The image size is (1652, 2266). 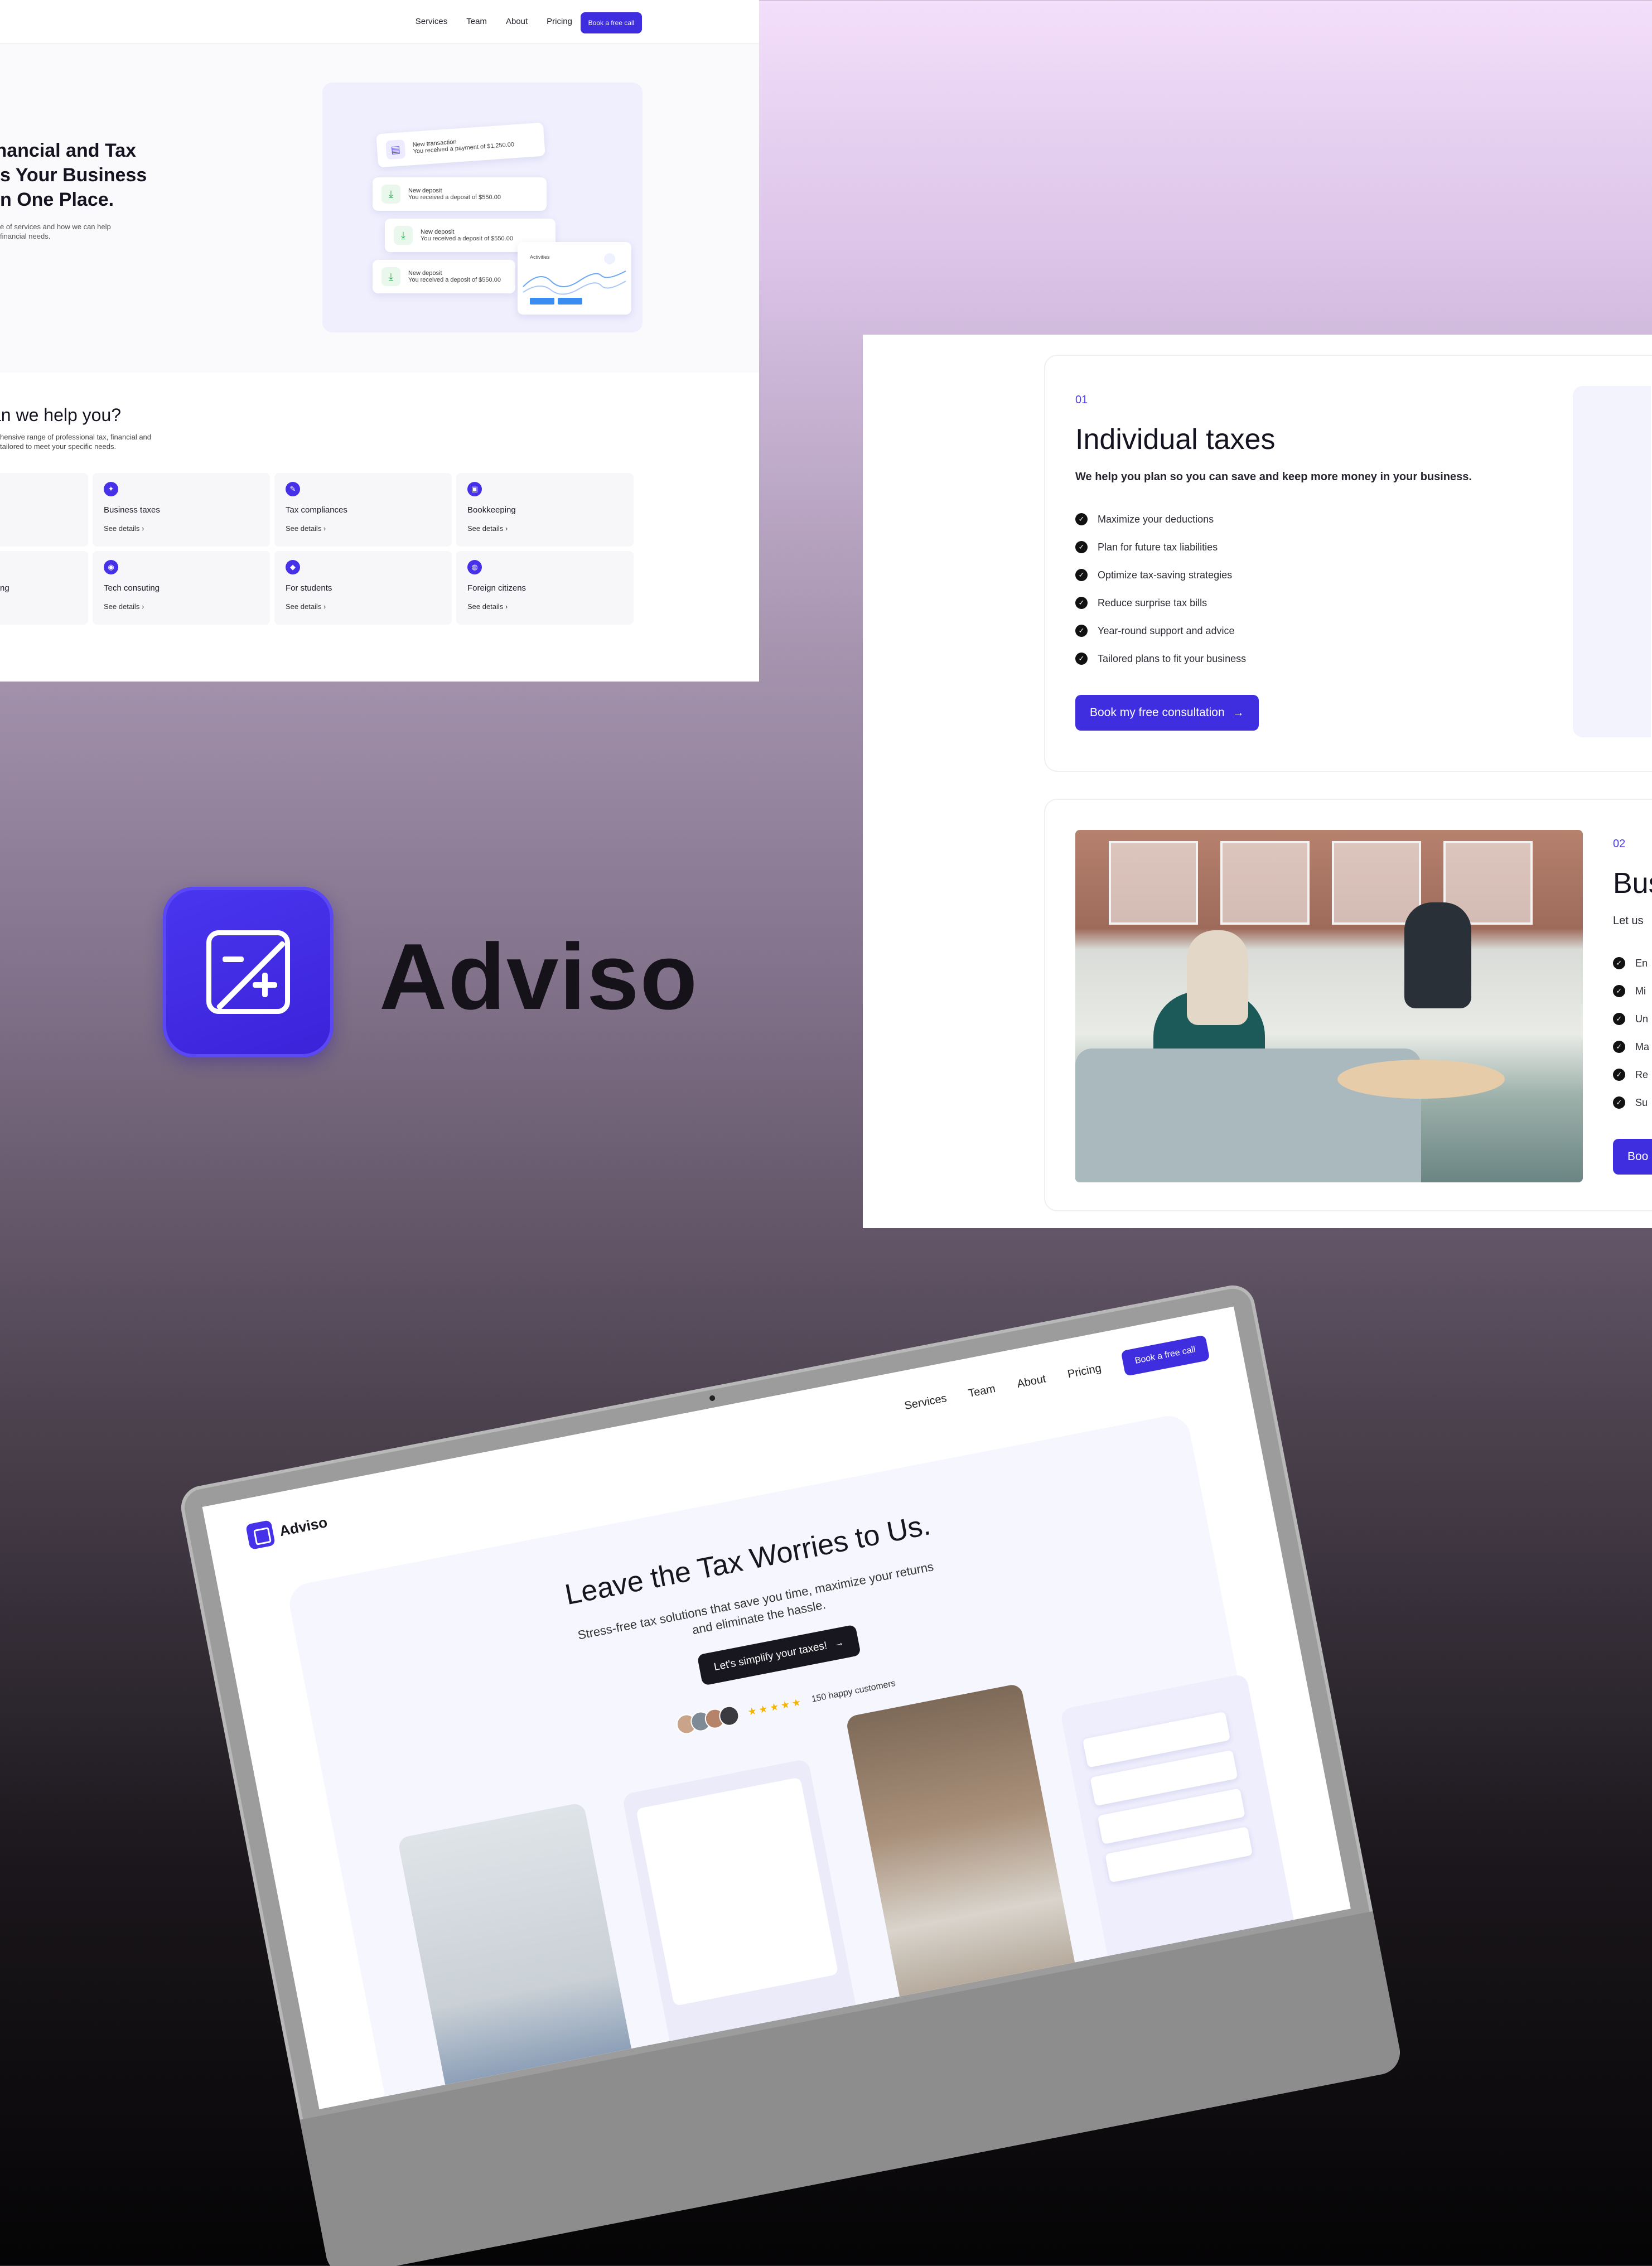 What do you see at coordinates (1167, 713) in the screenshot?
I see `book-consultation-button: Book my free consultation →` at bounding box center [1167, 713].